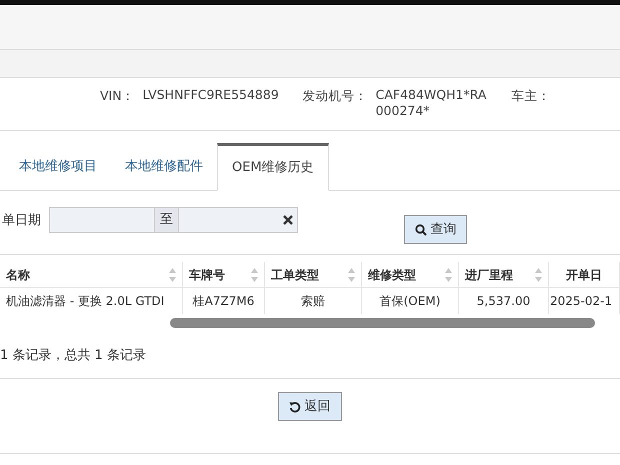 The width and height of the screenshot is (620, 465). What do you see at coordinates (273, 167) in the screenshot?
I see `tab: OEM维修历史` at bounding box center [273, 167].